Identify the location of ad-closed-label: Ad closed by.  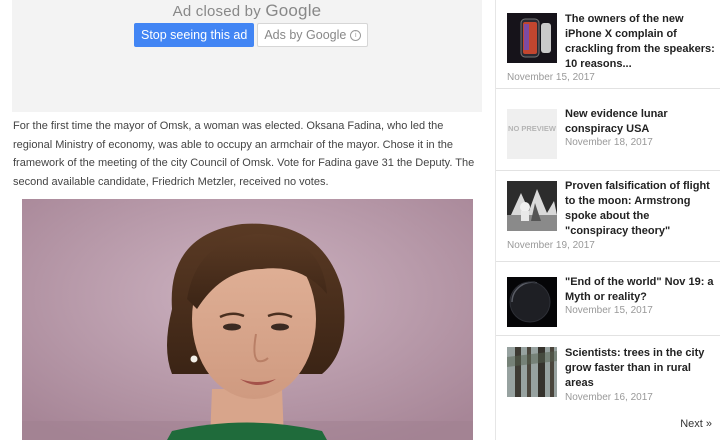
(216, 11).